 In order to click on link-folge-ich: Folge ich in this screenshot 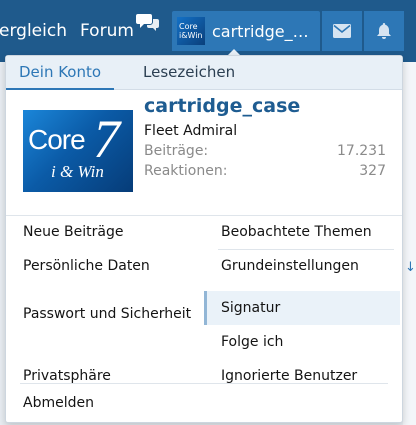, I will do `click(302, 342)`.